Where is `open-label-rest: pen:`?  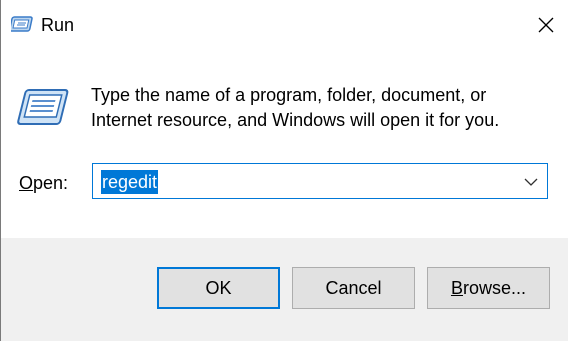
open-label-rest: pen: is located at coordinates (51, 183).